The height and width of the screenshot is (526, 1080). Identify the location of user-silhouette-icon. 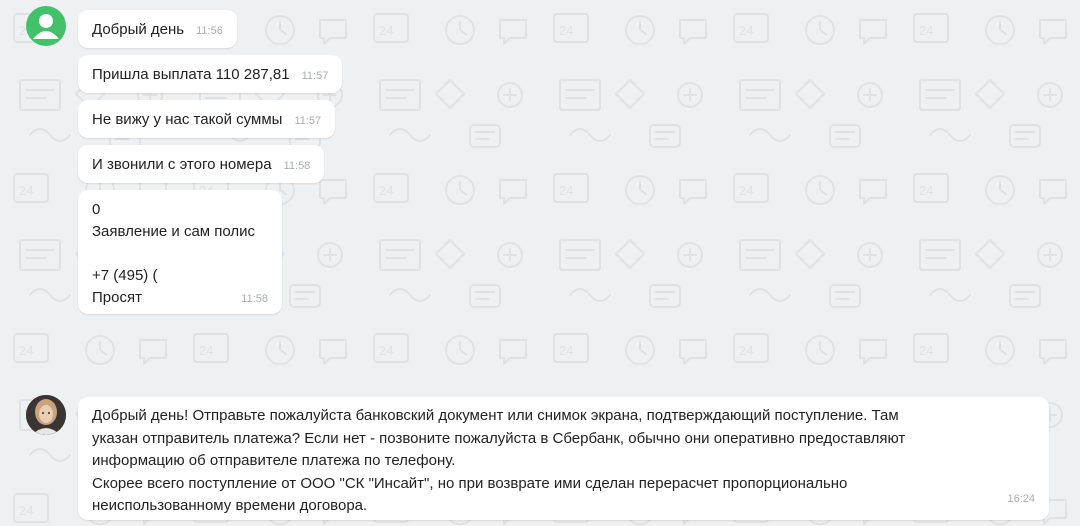
(46, 26).